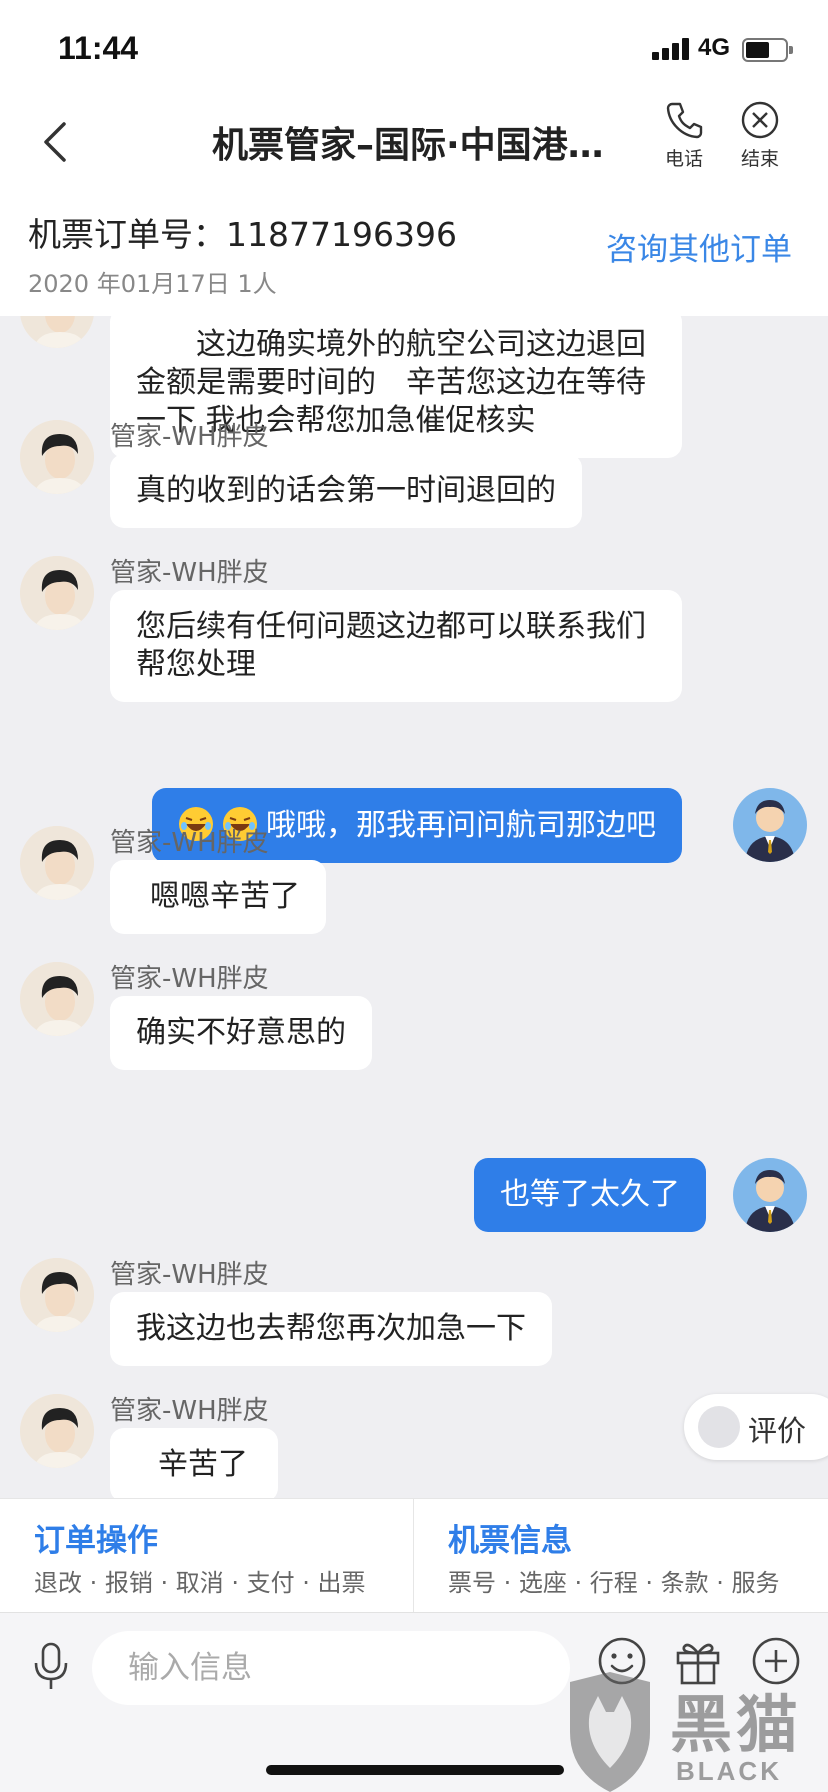 This screenshot has height=1792, width=828. I want to click on message-text: 哦哦，那我再问问航司那边吧, so click(461, 825).